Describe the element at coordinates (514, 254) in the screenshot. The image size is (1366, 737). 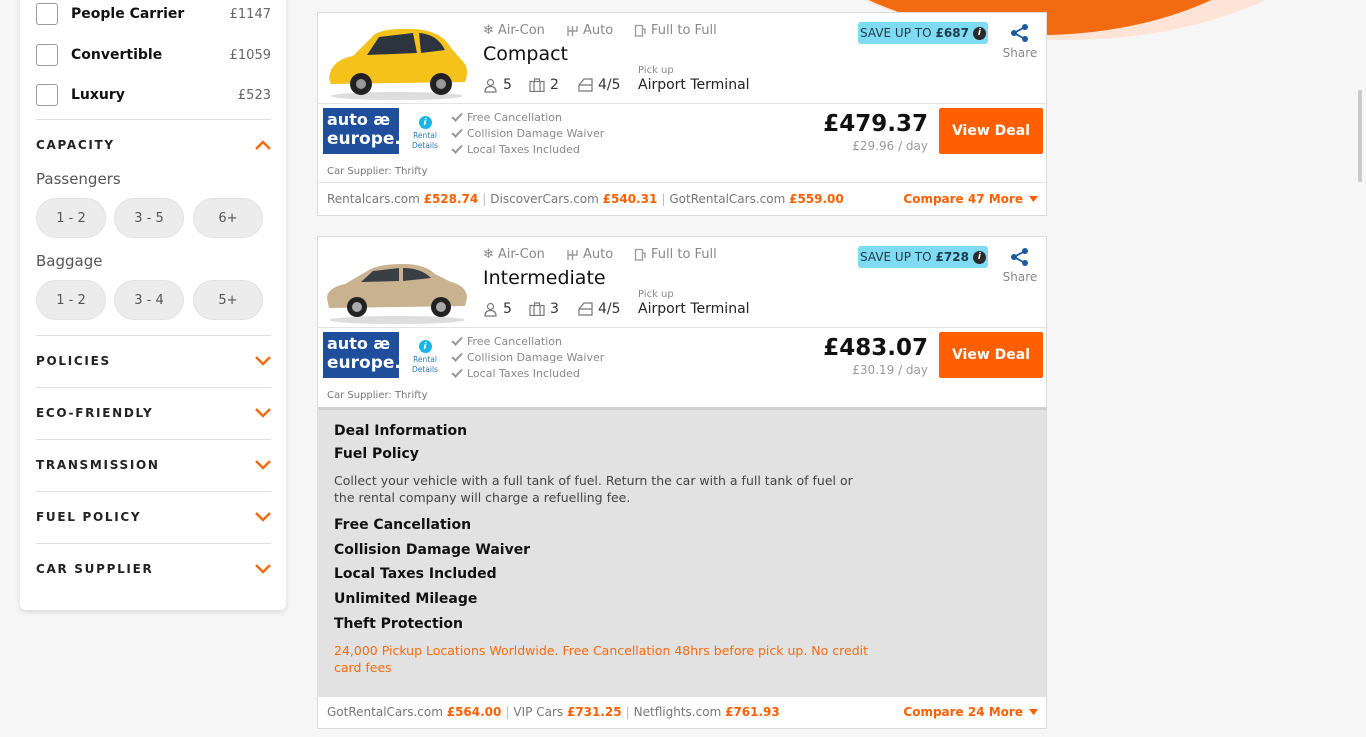
I see `aircon-feature: ❄ Air-Con` at that location.